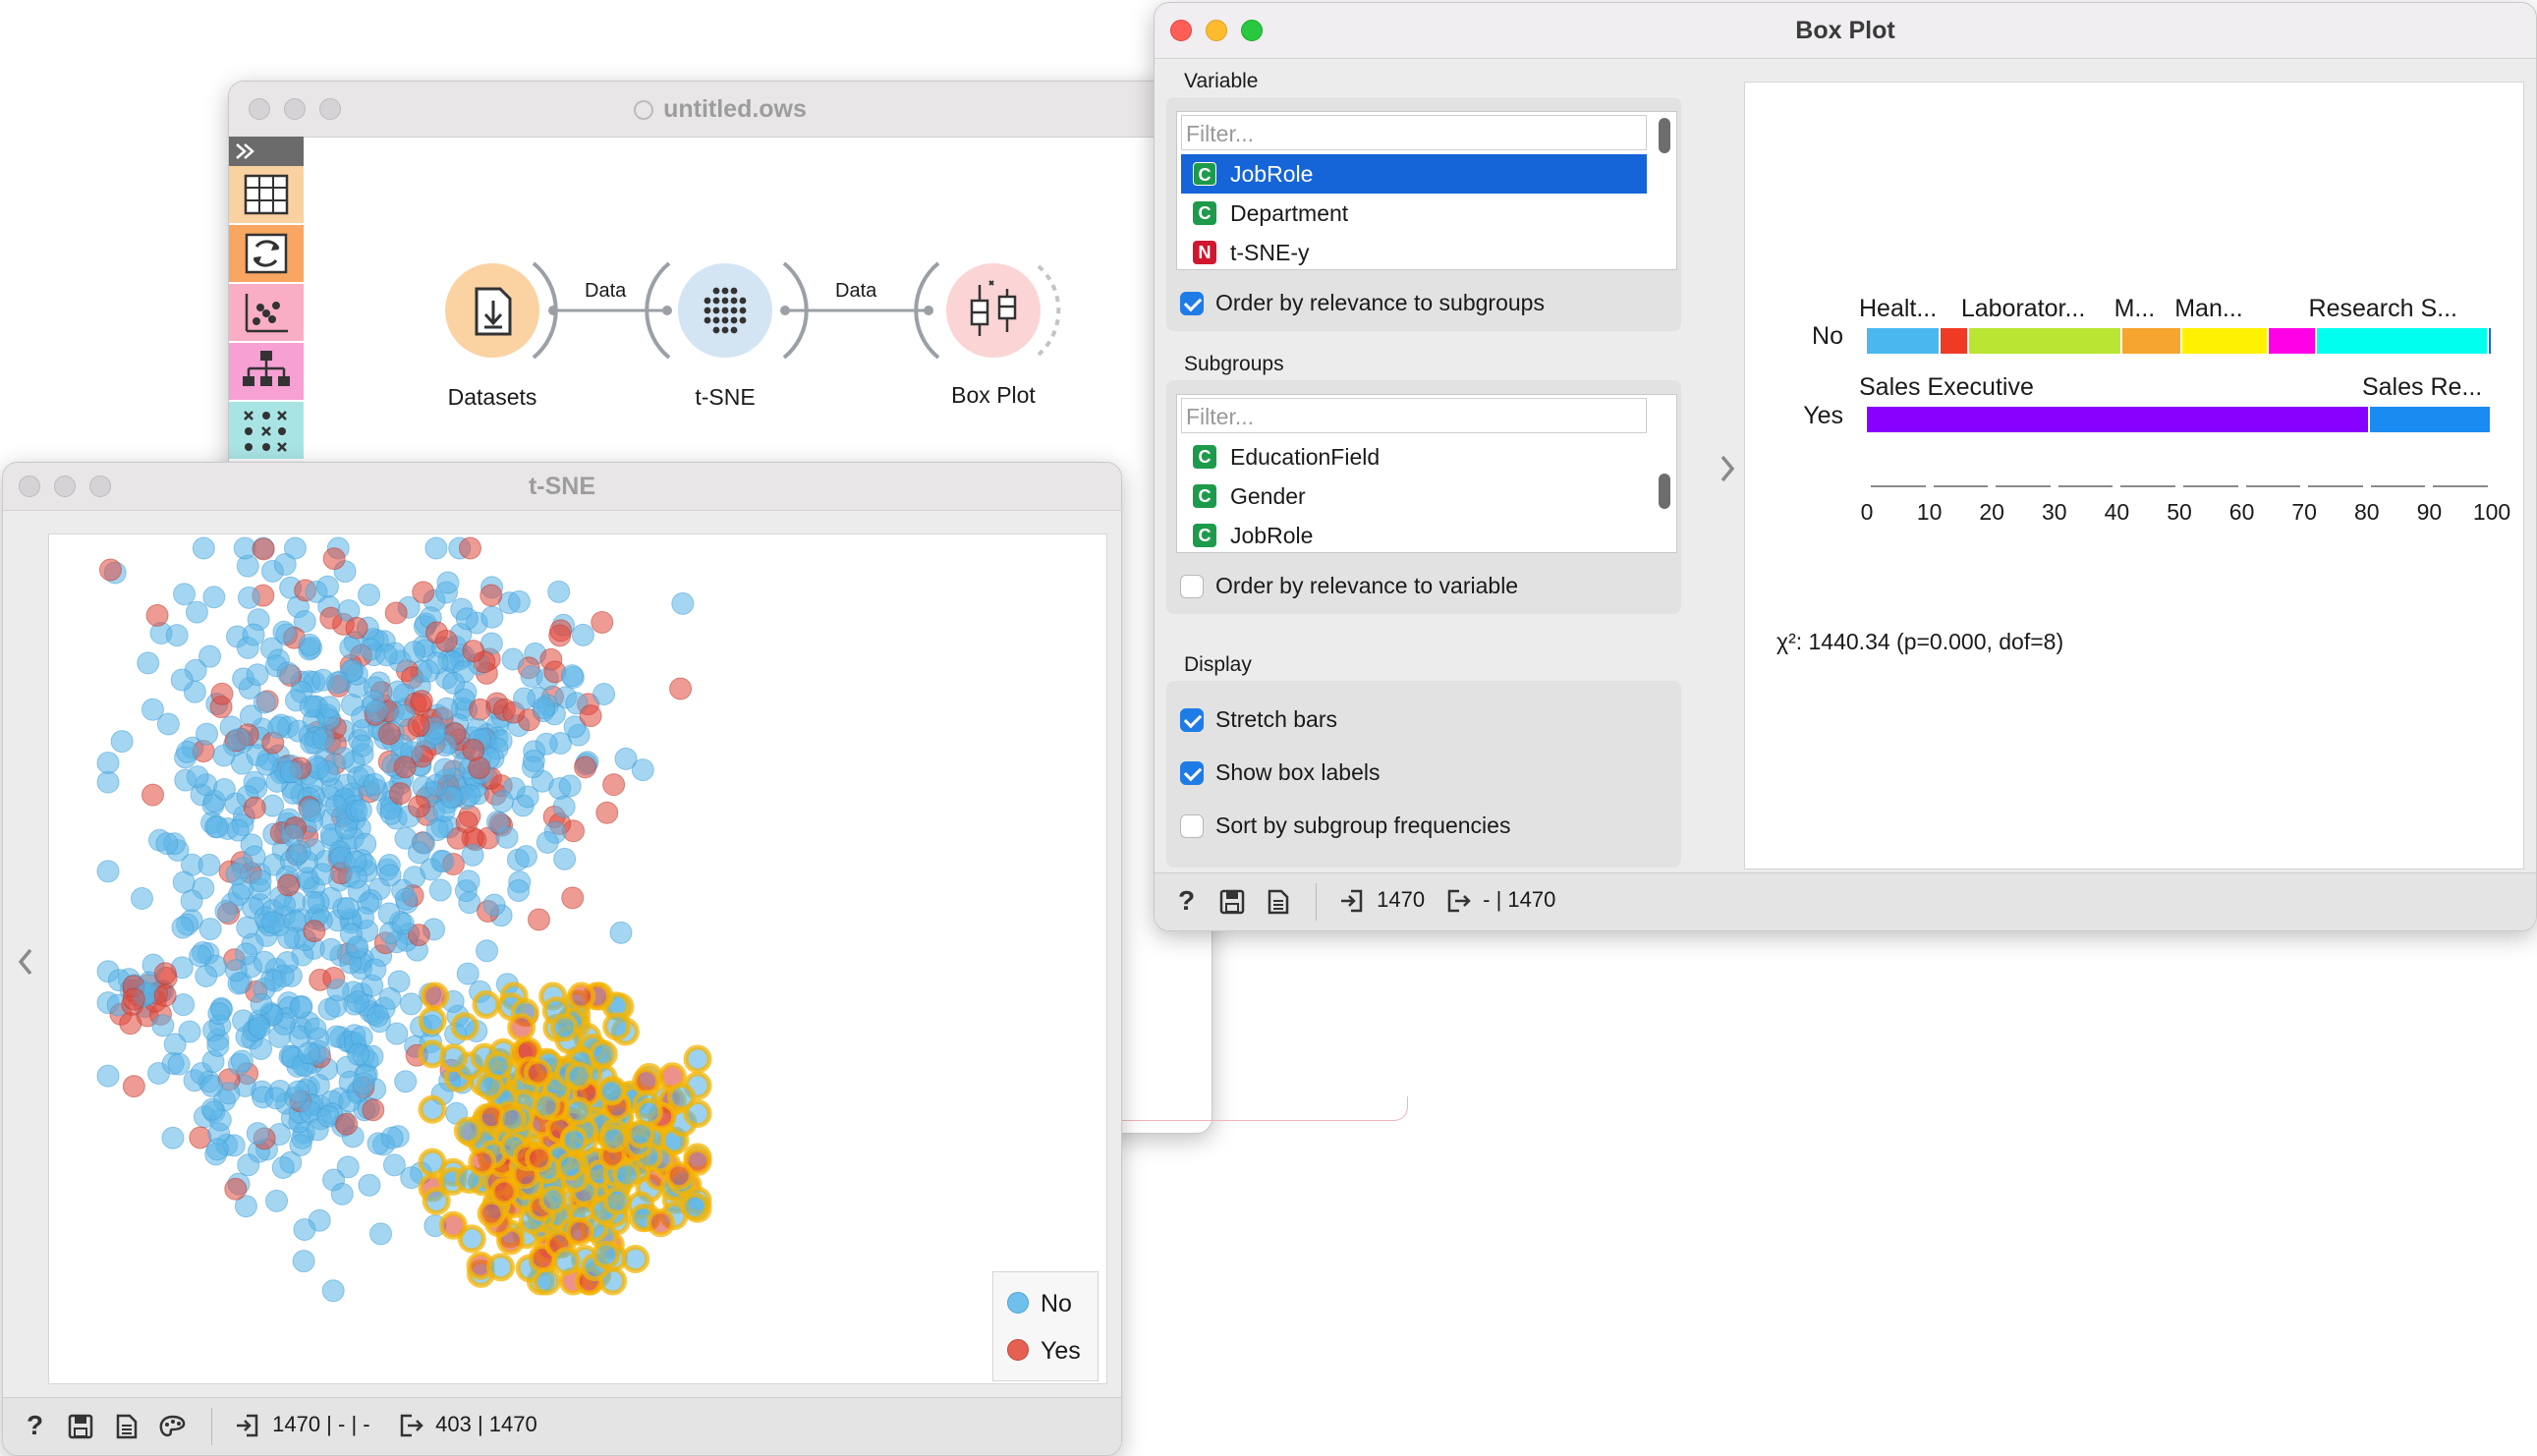 This screenshot has width=2537, height=1456. I want to click on input-summary: 1470 | - | -, so click(302, 1425).